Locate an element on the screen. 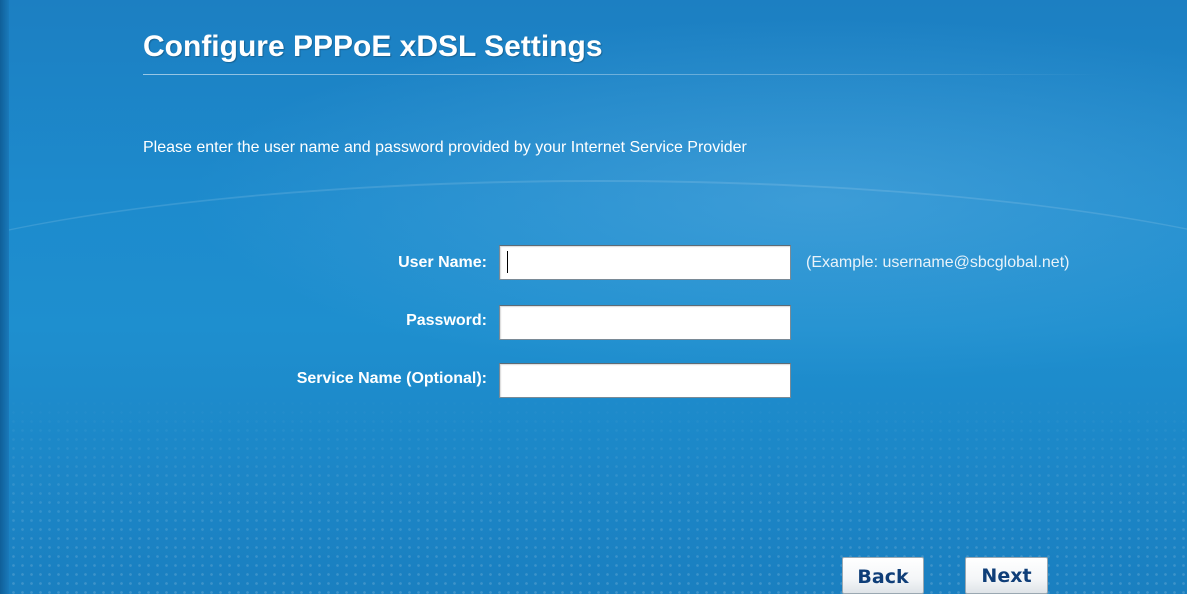  page-title: Configure PPPoE xDSL Settings is located at coordinates (373, 46).